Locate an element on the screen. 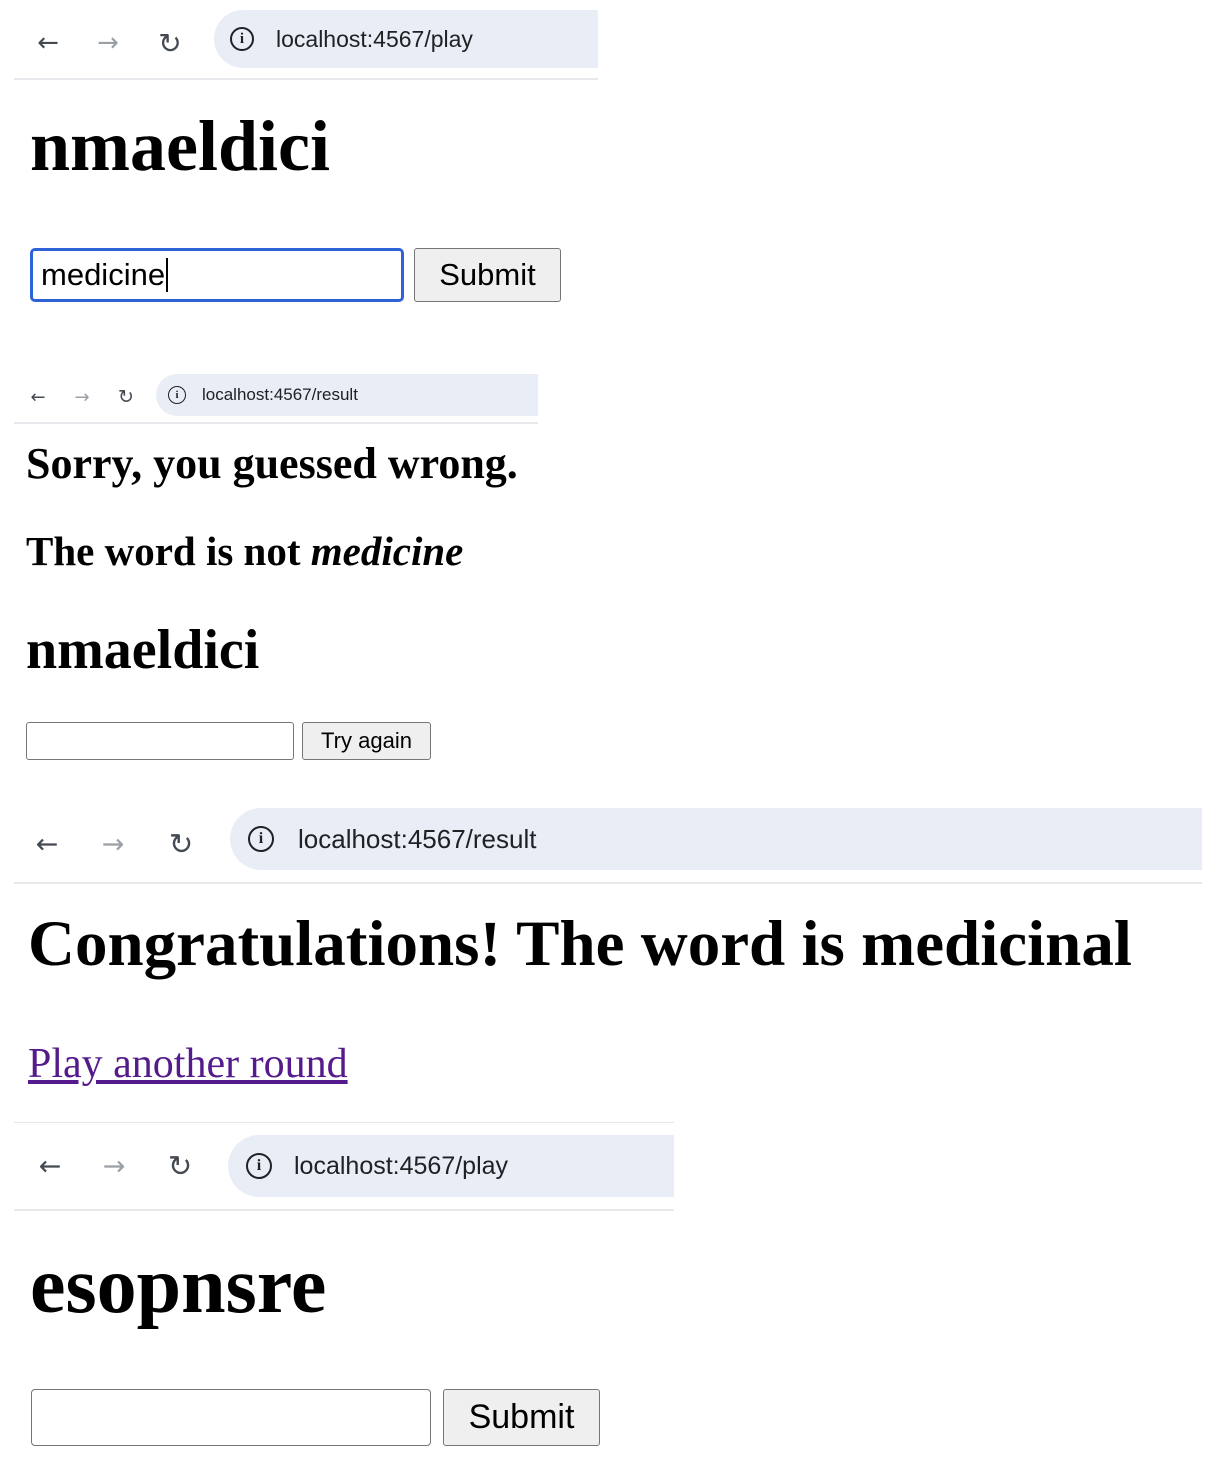  wrong-guess-heading: The word is not medicine is located at coordinates (244, 551).